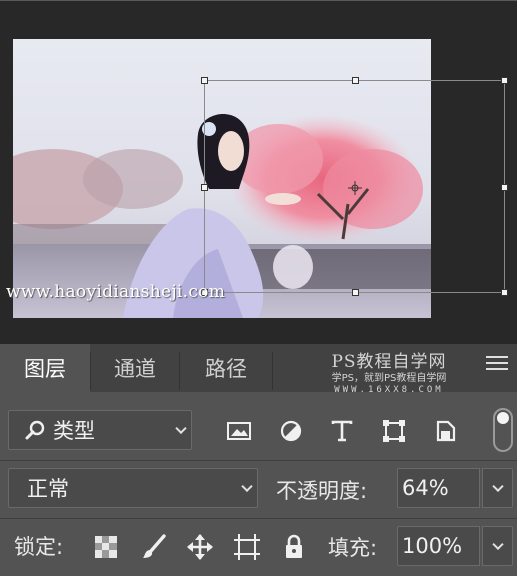  What do you see at coordinates (200, 547) in the screenshot?
I see `lock-position-icon` at bounding box center [200, 547].